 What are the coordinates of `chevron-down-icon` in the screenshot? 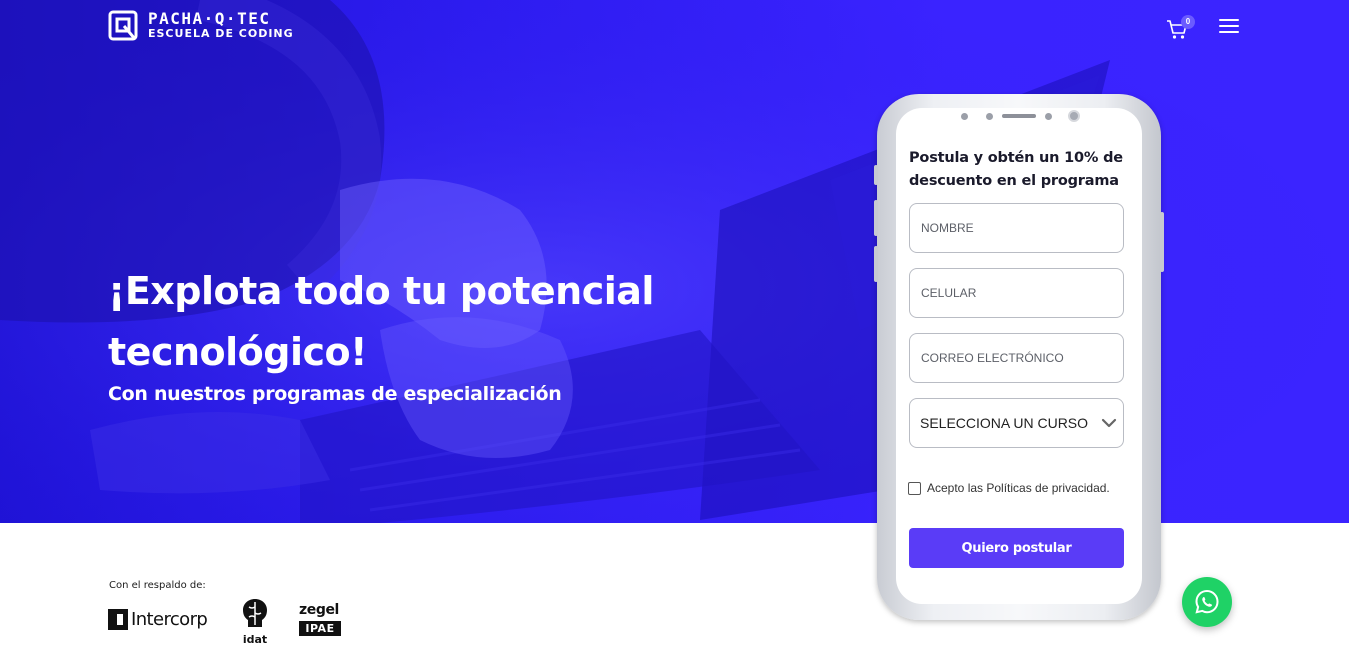 It's located at (1109, 423).